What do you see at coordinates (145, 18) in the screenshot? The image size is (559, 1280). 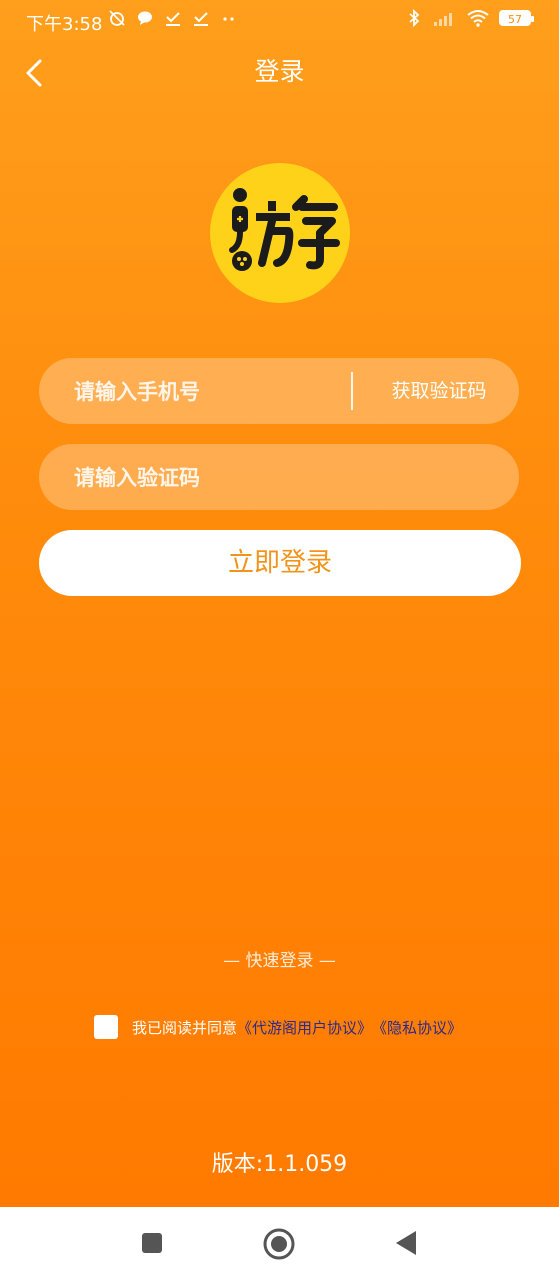 I see `chat-bubble-icon` at bounding box center [145, 18].